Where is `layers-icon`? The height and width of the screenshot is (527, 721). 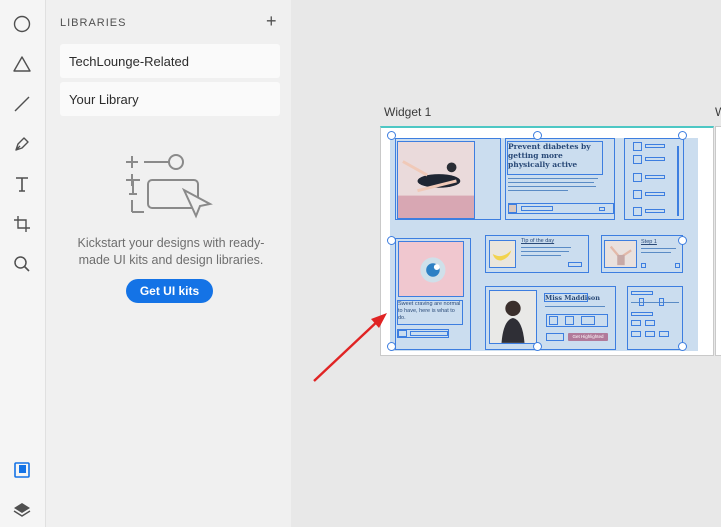 layers-icon is located at coordinates (22, 510).